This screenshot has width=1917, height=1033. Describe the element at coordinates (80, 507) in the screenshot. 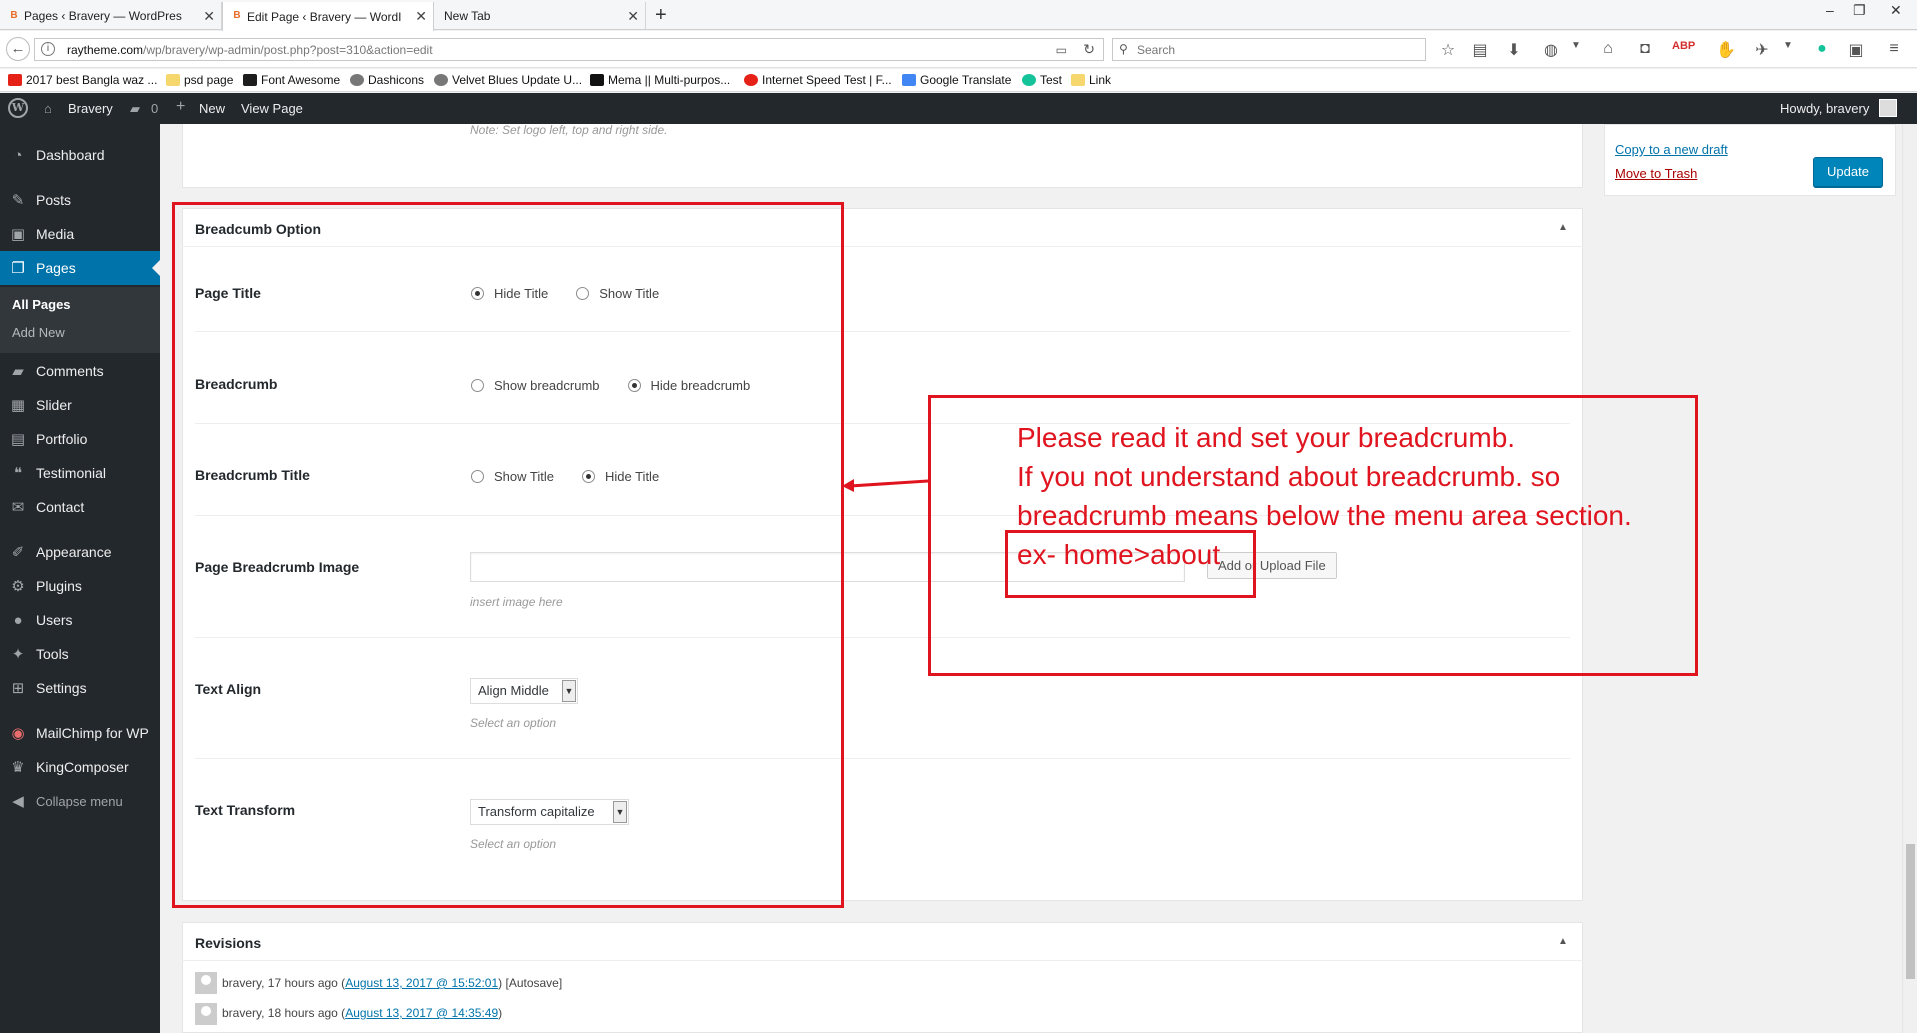

I see `sidebar-item-contact: ✉ Contact` at that location.